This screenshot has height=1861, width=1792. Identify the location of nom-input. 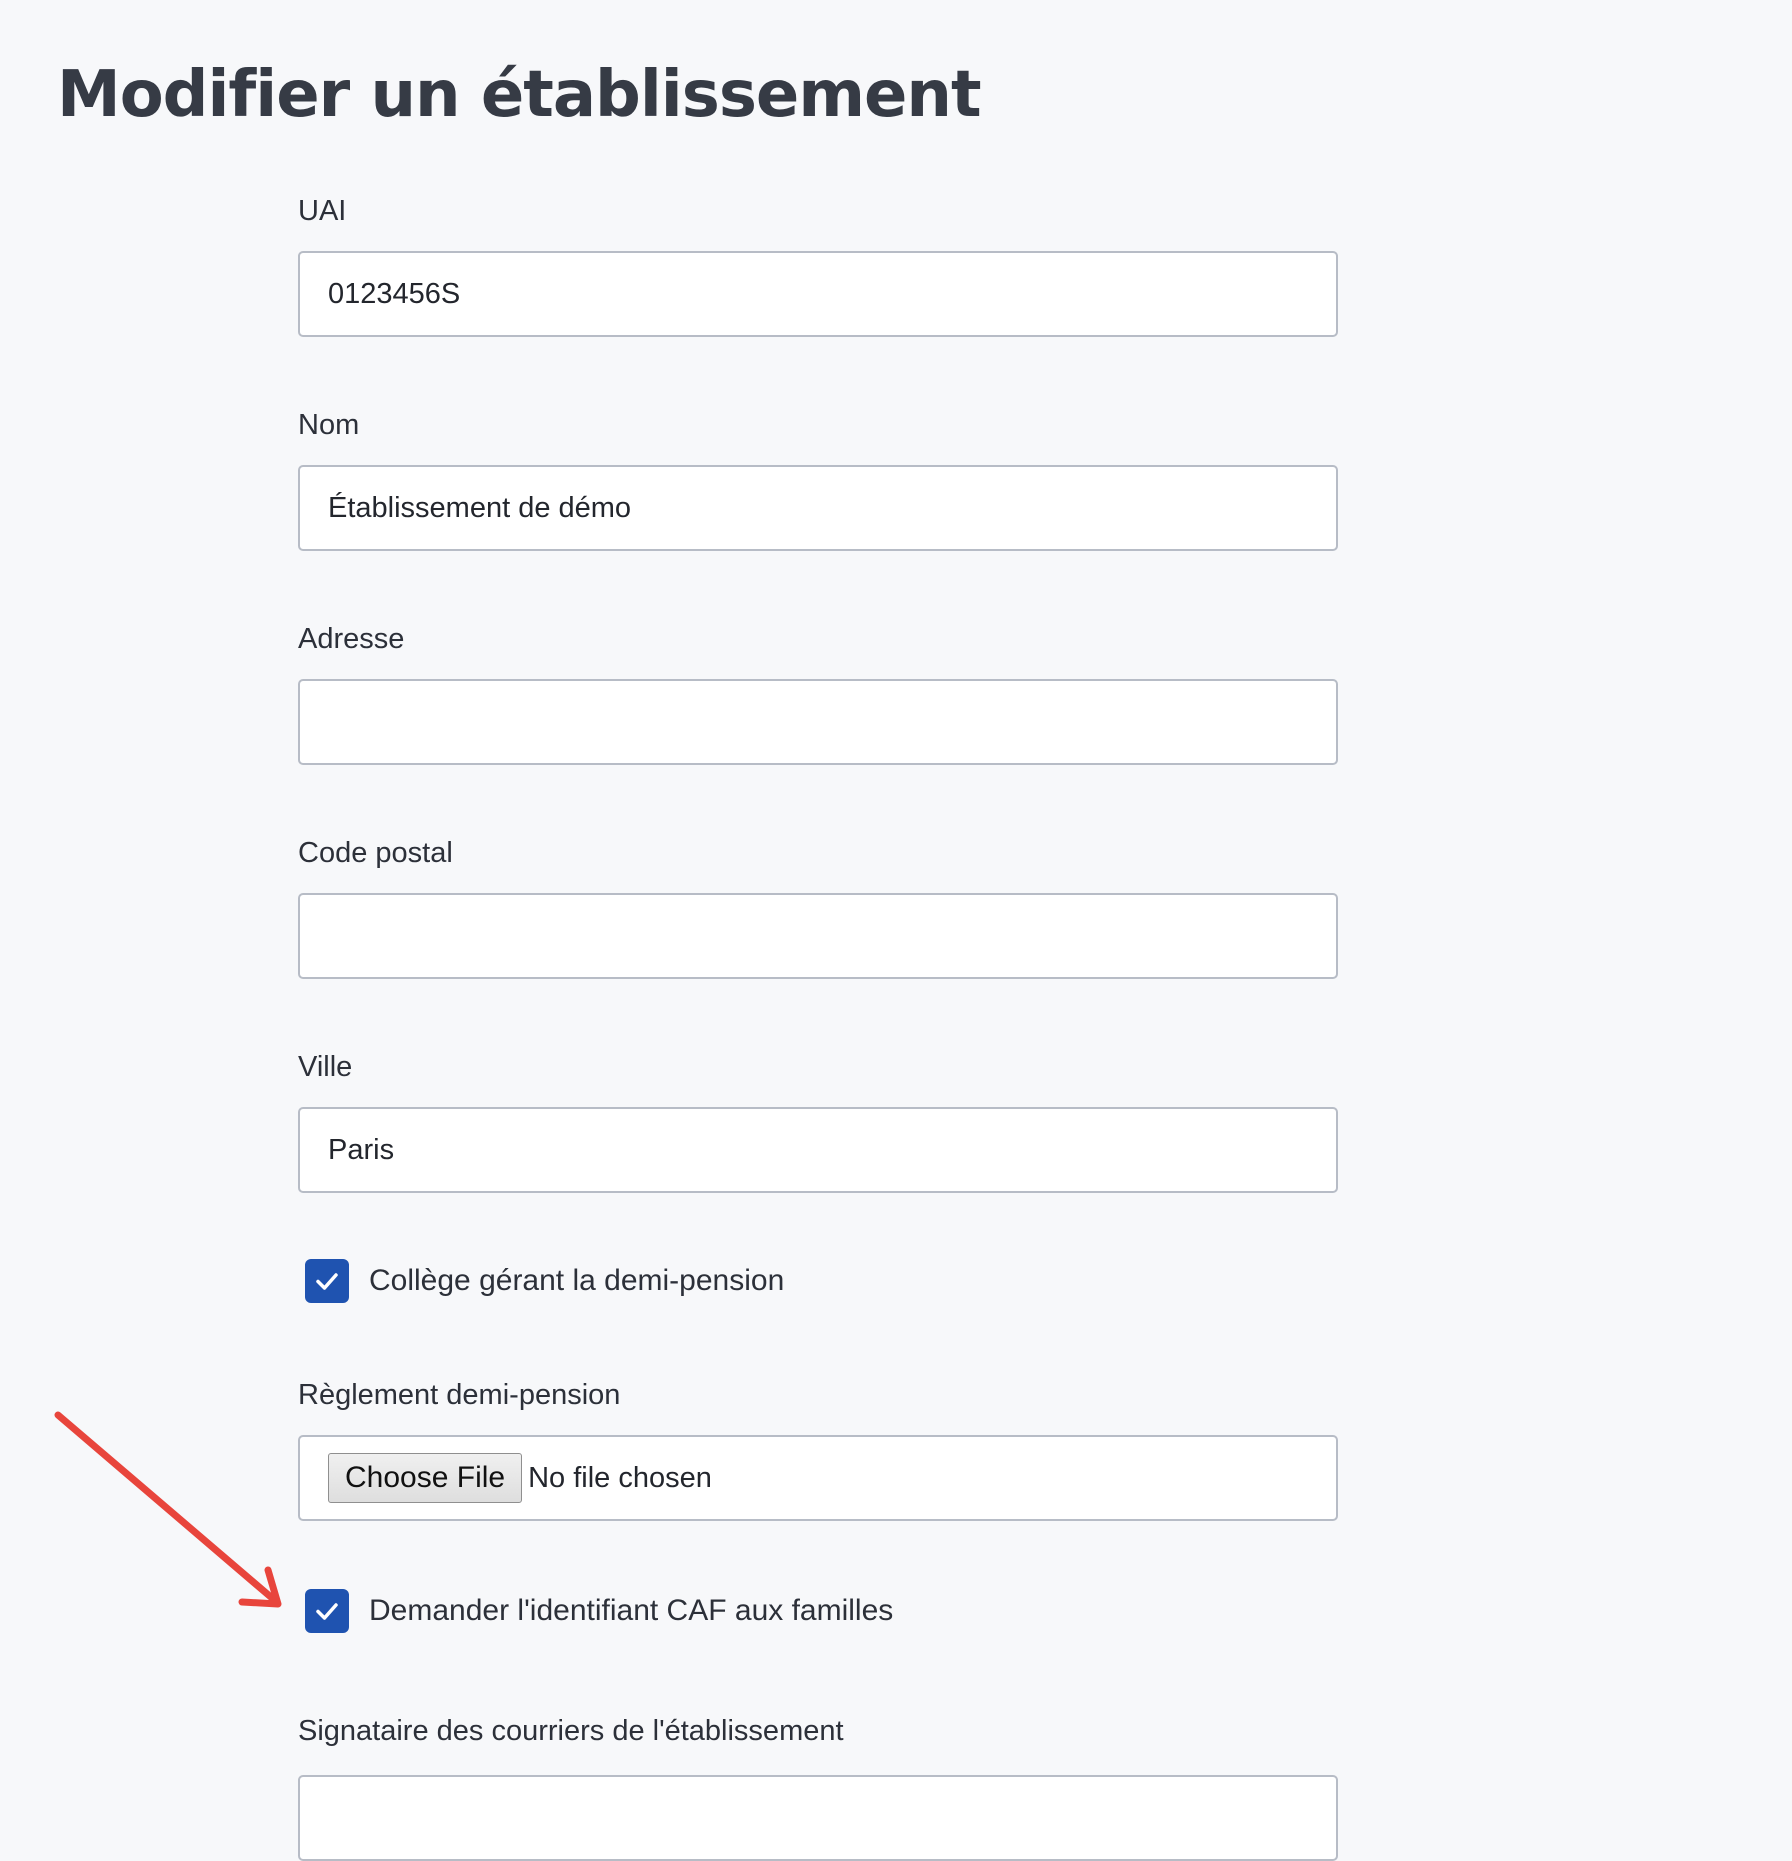
(818, 508).